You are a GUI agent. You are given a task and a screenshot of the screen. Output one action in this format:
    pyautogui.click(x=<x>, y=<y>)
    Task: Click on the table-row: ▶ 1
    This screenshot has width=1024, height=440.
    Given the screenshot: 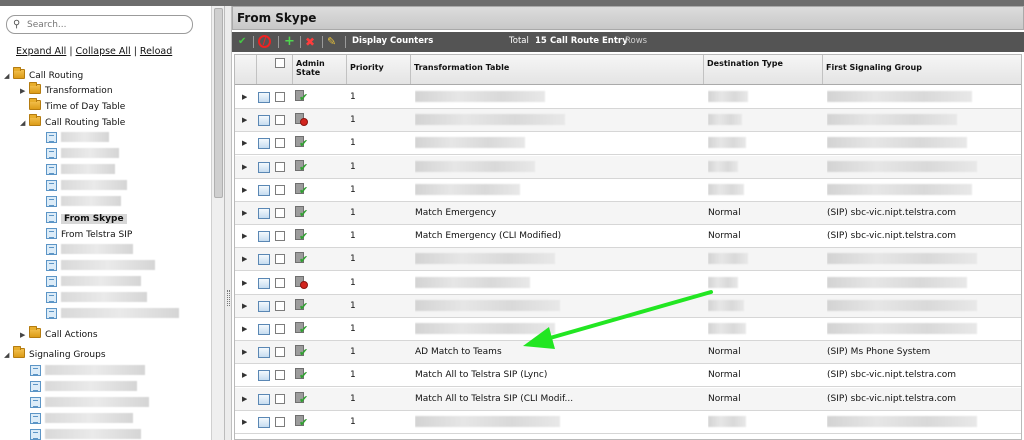 What is the action you would take?
    pyautogui.click(x=628, y=283)
    